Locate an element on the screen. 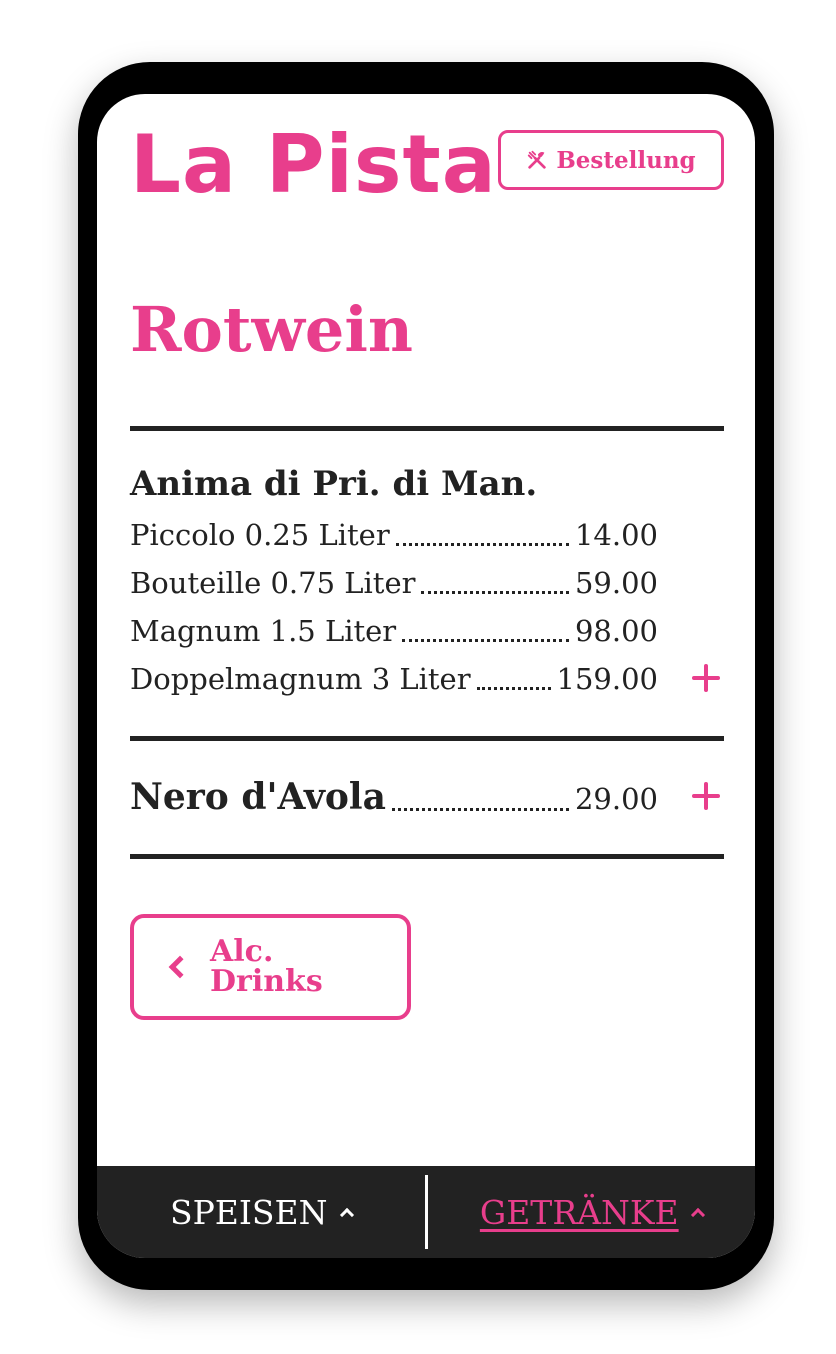 The height and width of the screenshot is (1354, 836). size-label: Magnum 1.5 Liter is located at coordinates (263, 631).